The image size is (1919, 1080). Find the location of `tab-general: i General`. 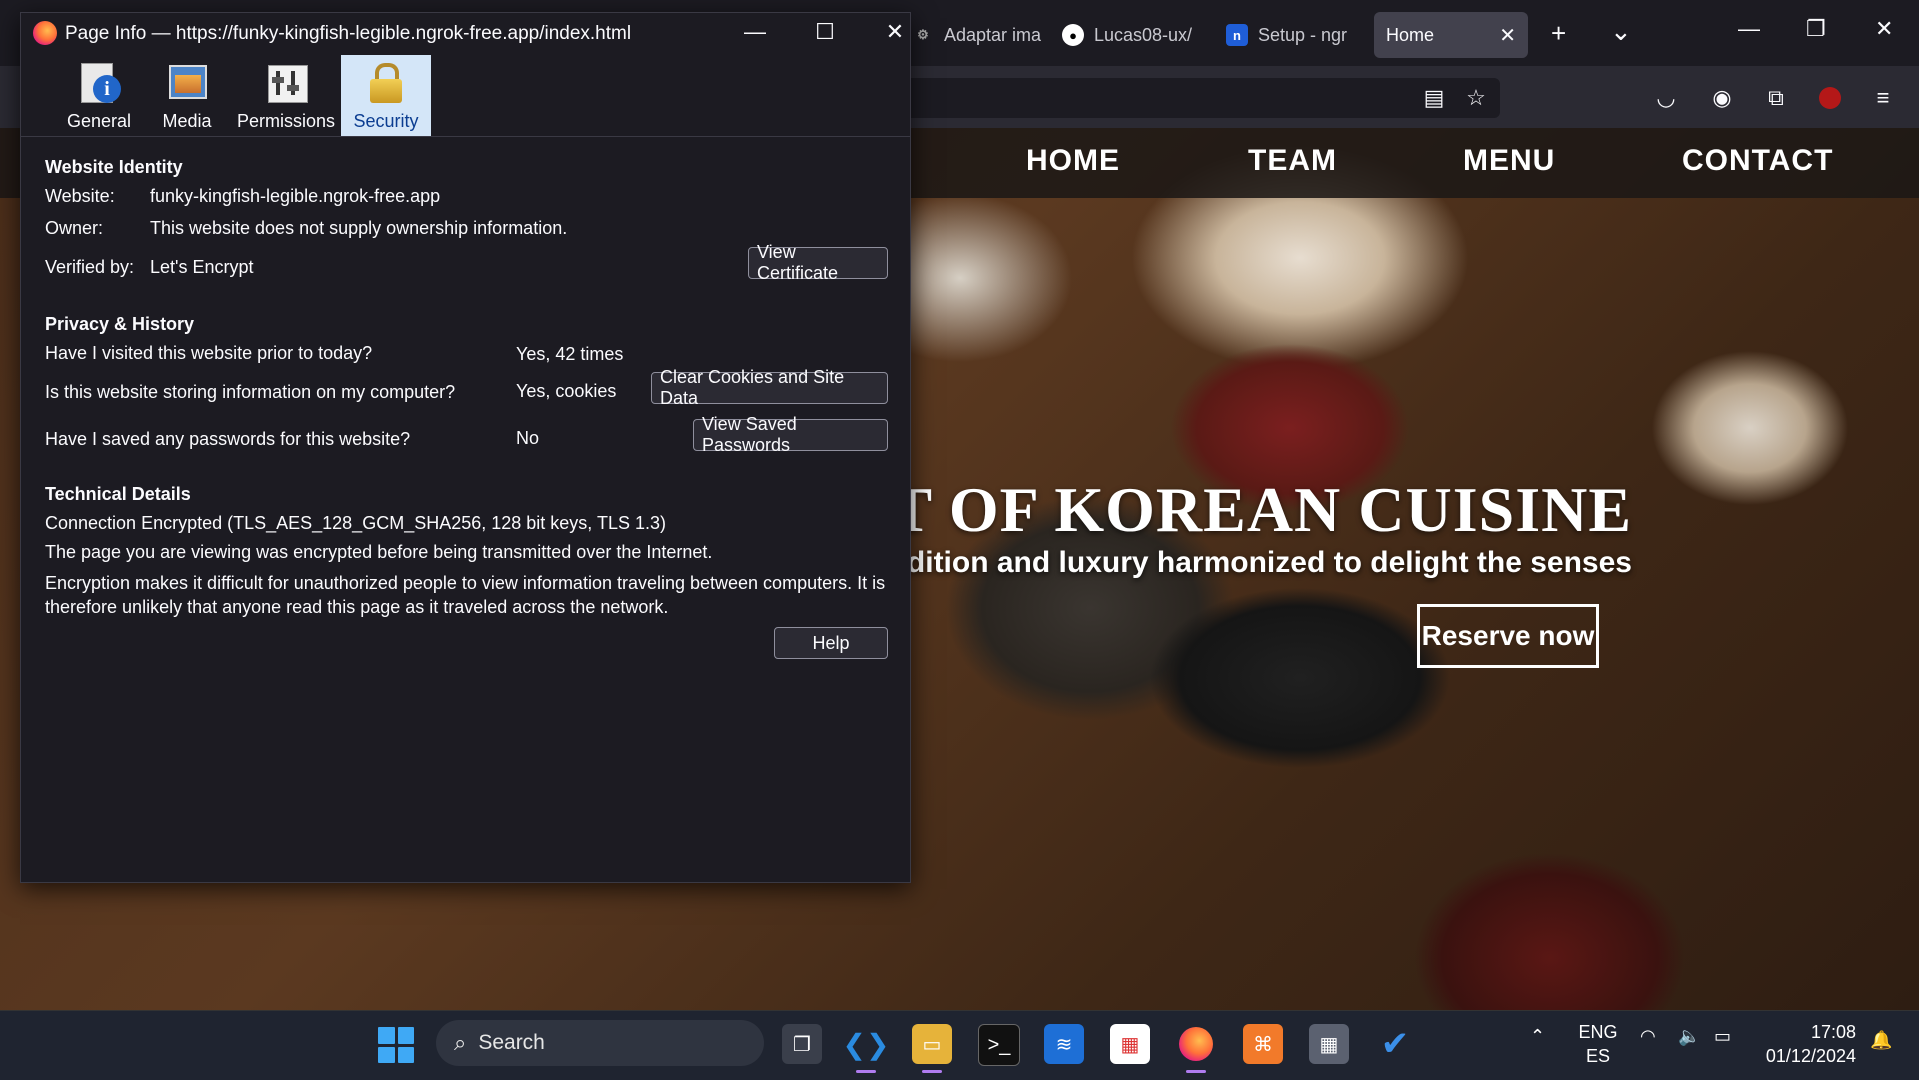

tab-general: i General is located at coordinates (99, 95).